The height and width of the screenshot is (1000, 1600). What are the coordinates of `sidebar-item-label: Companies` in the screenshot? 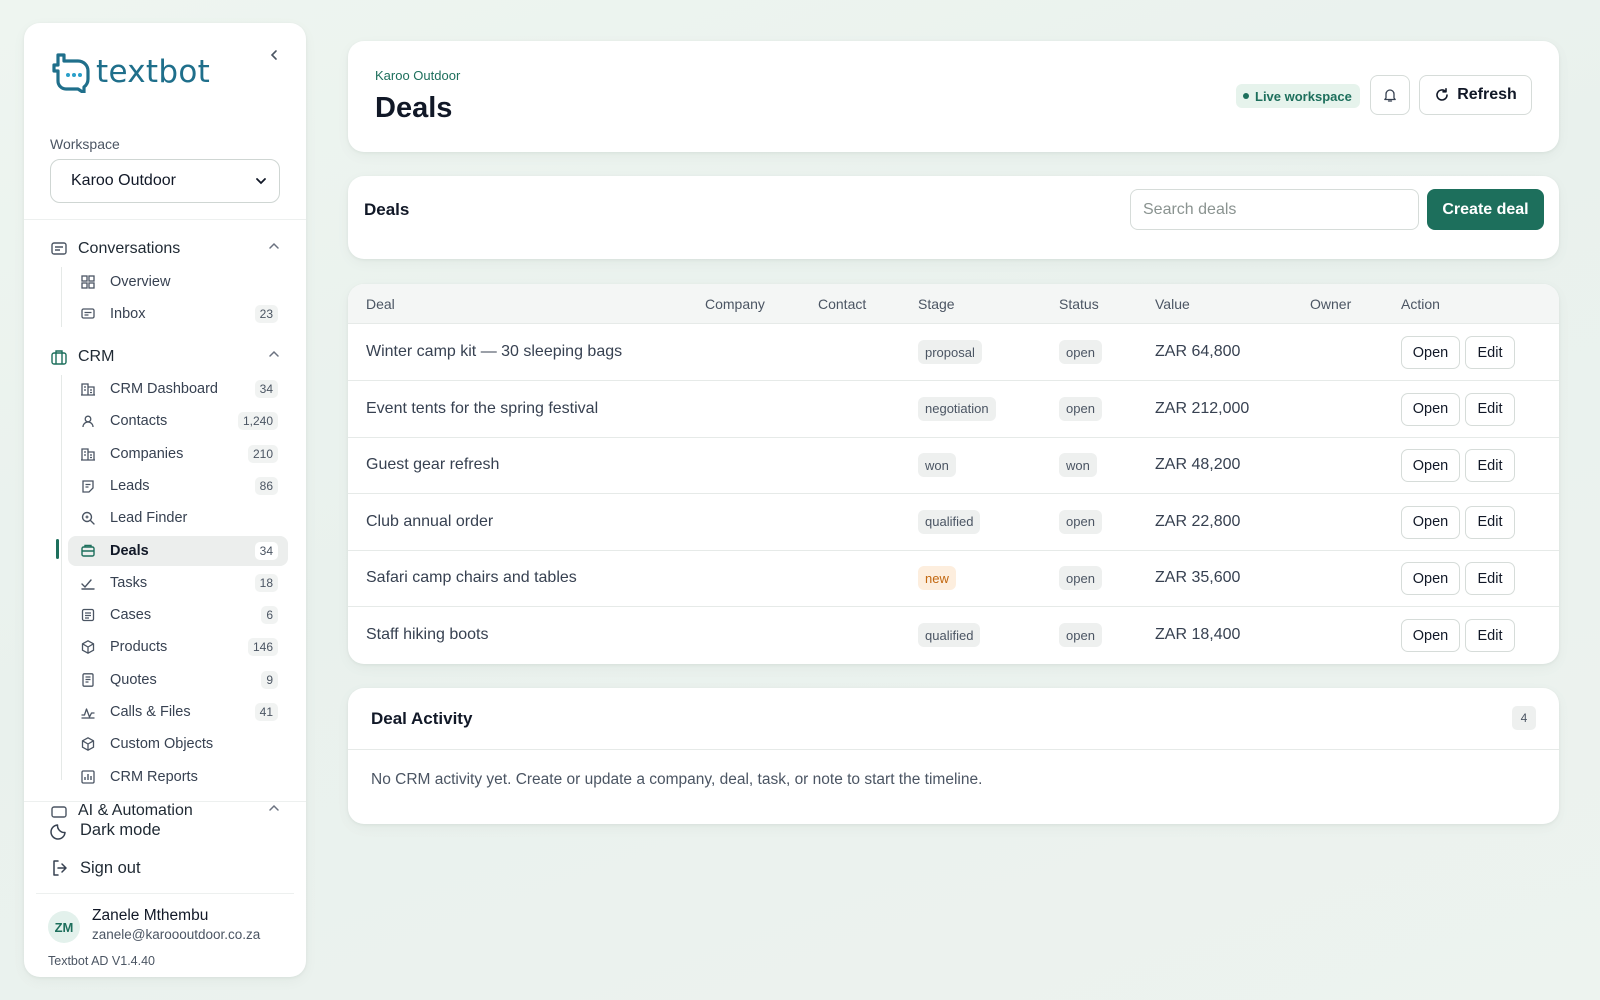 It's located at (147, 453).